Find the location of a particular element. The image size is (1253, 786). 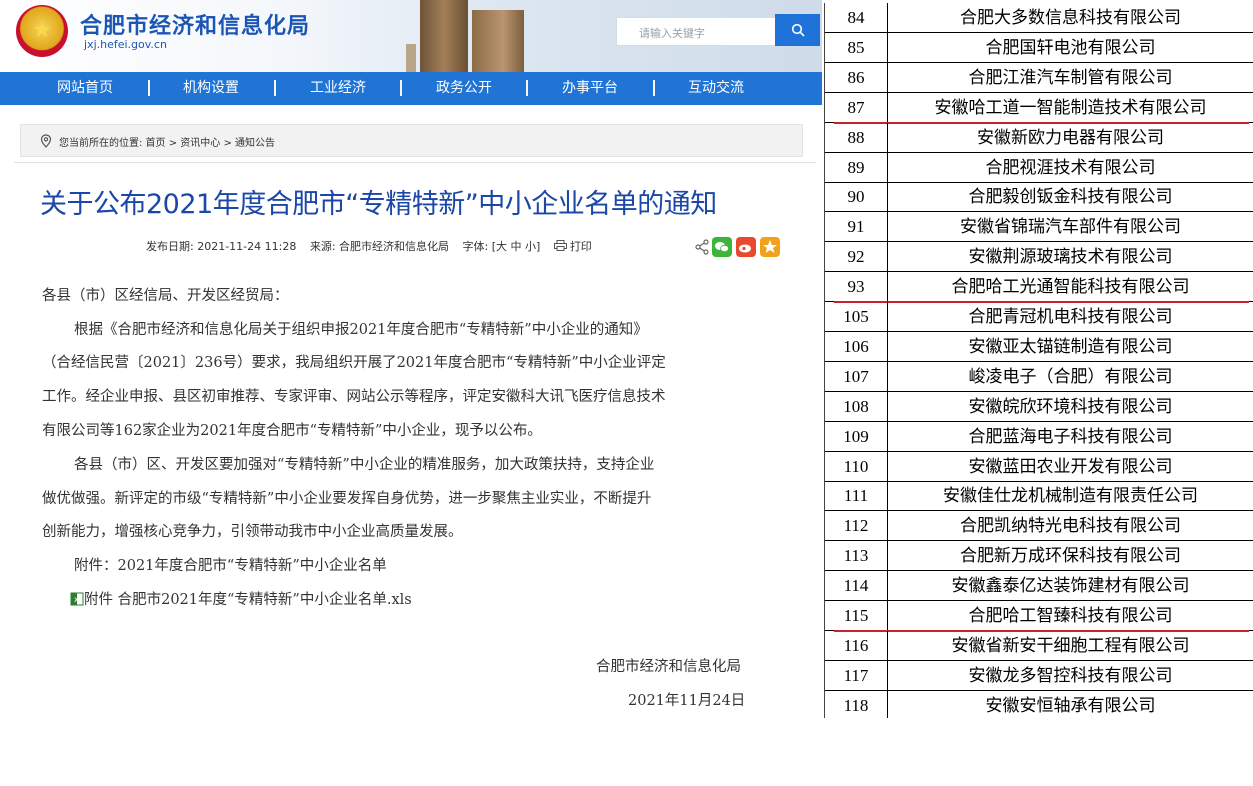

table-row: 107 峻凌电子（合肥）有限公司 is located at coordinates (1038, 376).